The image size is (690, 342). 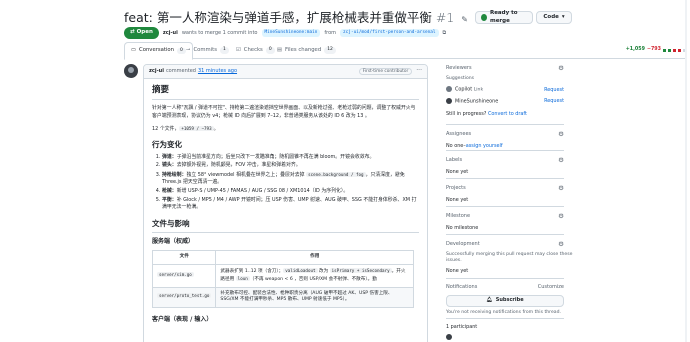 I want to click on lines-added: +1,059, so click(x=635, y=49).